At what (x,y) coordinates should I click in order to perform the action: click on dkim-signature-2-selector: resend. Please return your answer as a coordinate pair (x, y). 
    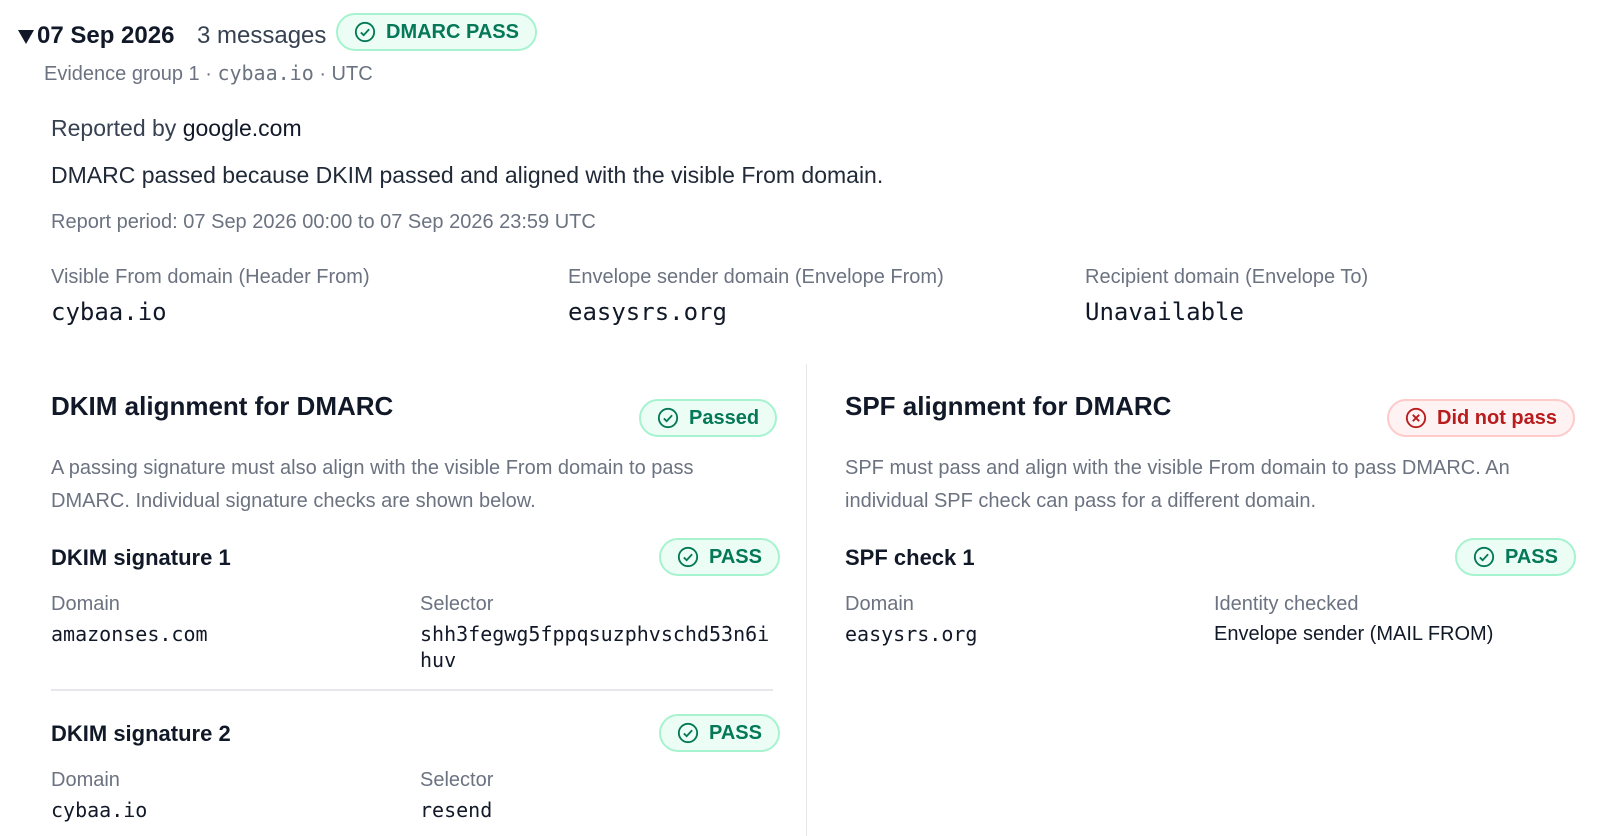
    Looking at the image, I should click on (456, 810).